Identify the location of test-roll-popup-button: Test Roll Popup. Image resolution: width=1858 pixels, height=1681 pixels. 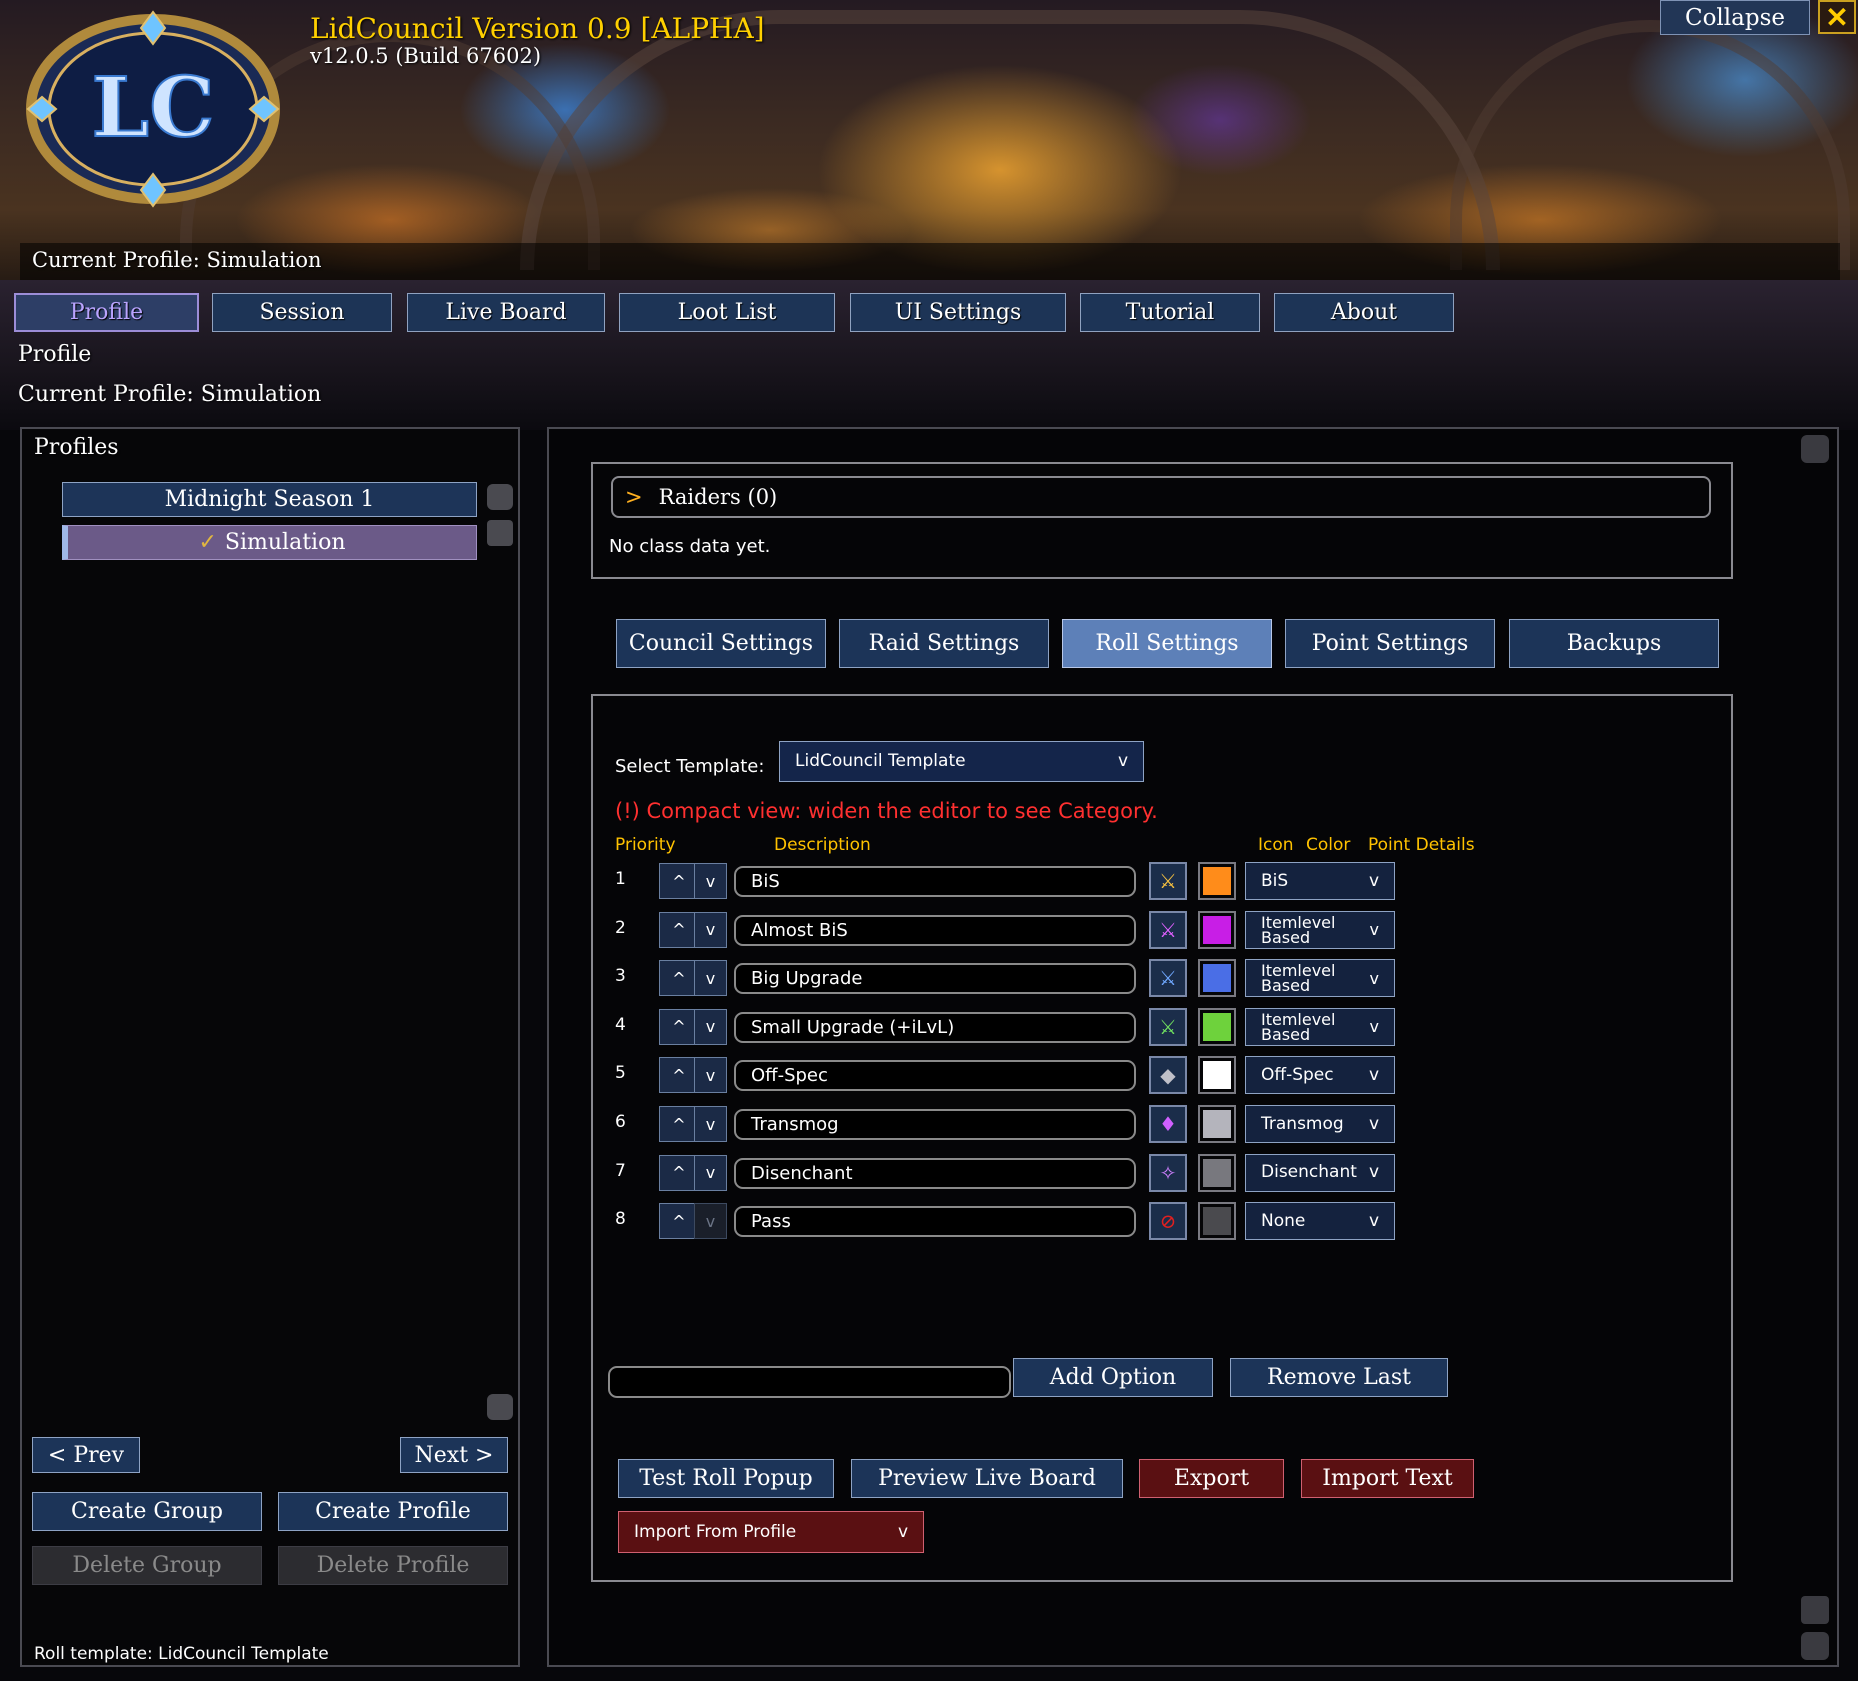
(726, 1478).